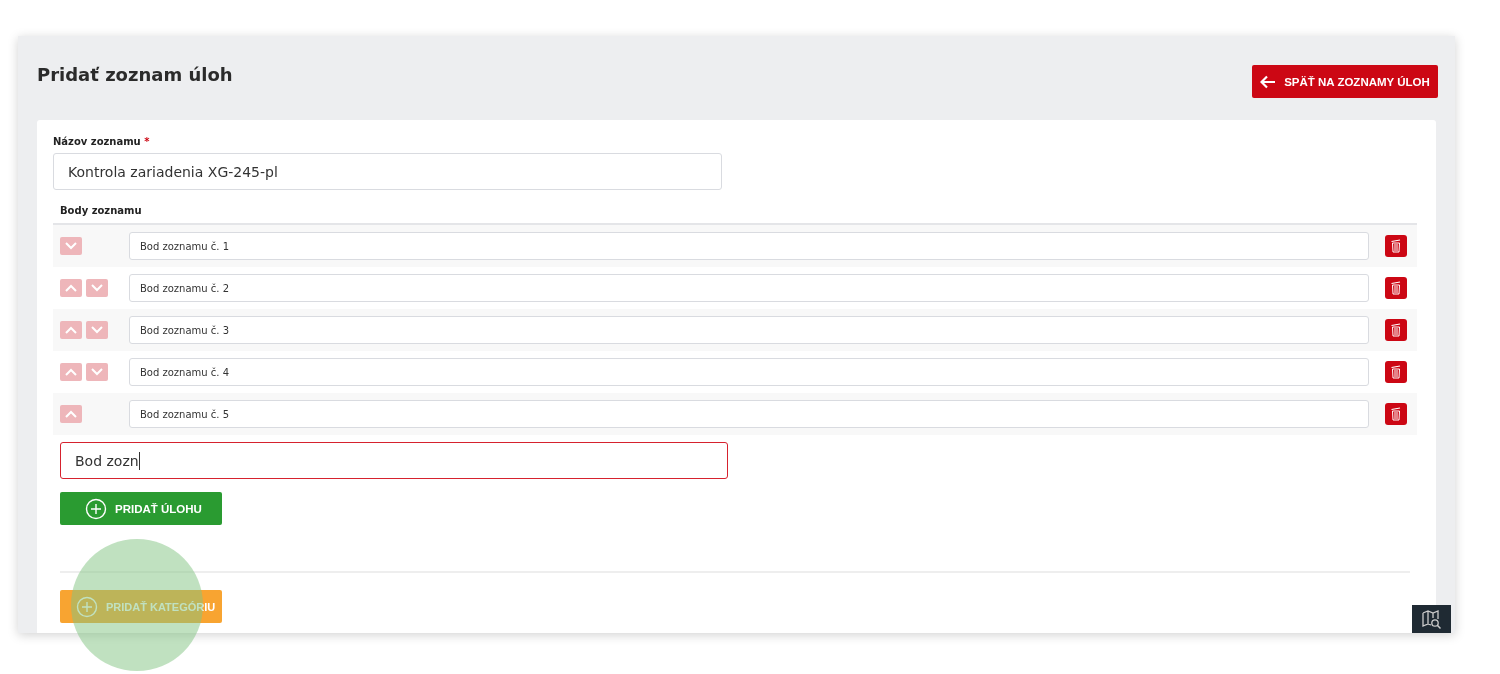 The image size is (1500, 674). Describe the element at coordinates (1268, 81) in the screenshot. I see `arrow-left-icon` at that location.